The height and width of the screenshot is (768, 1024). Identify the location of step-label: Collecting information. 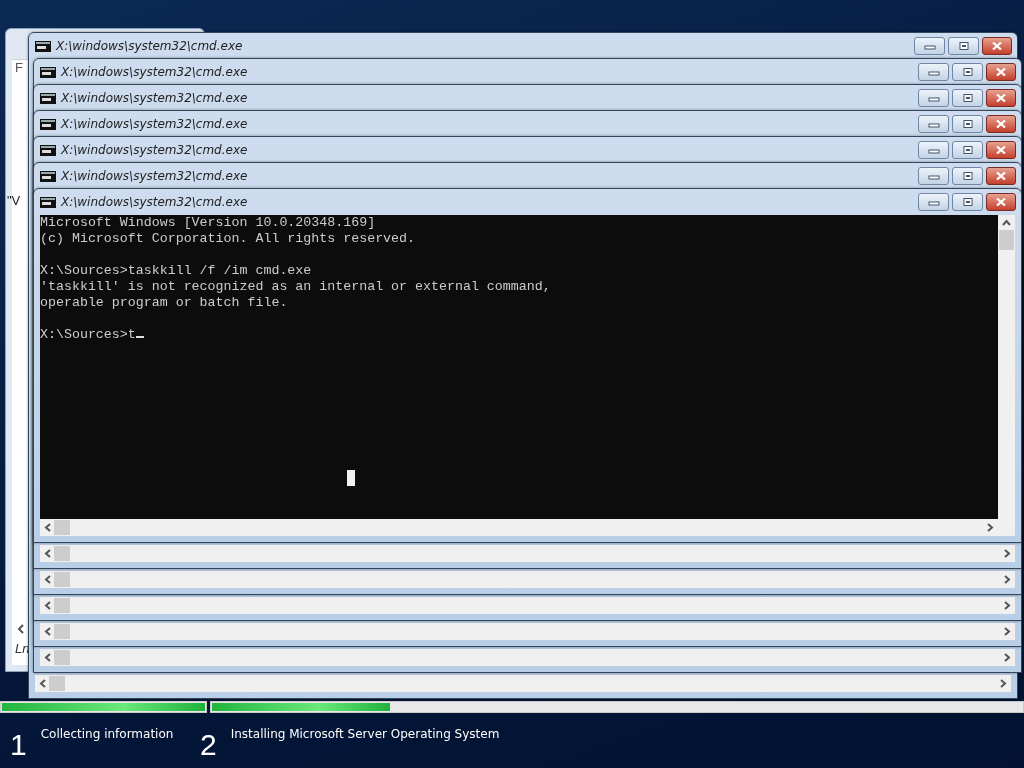
(107, 734).